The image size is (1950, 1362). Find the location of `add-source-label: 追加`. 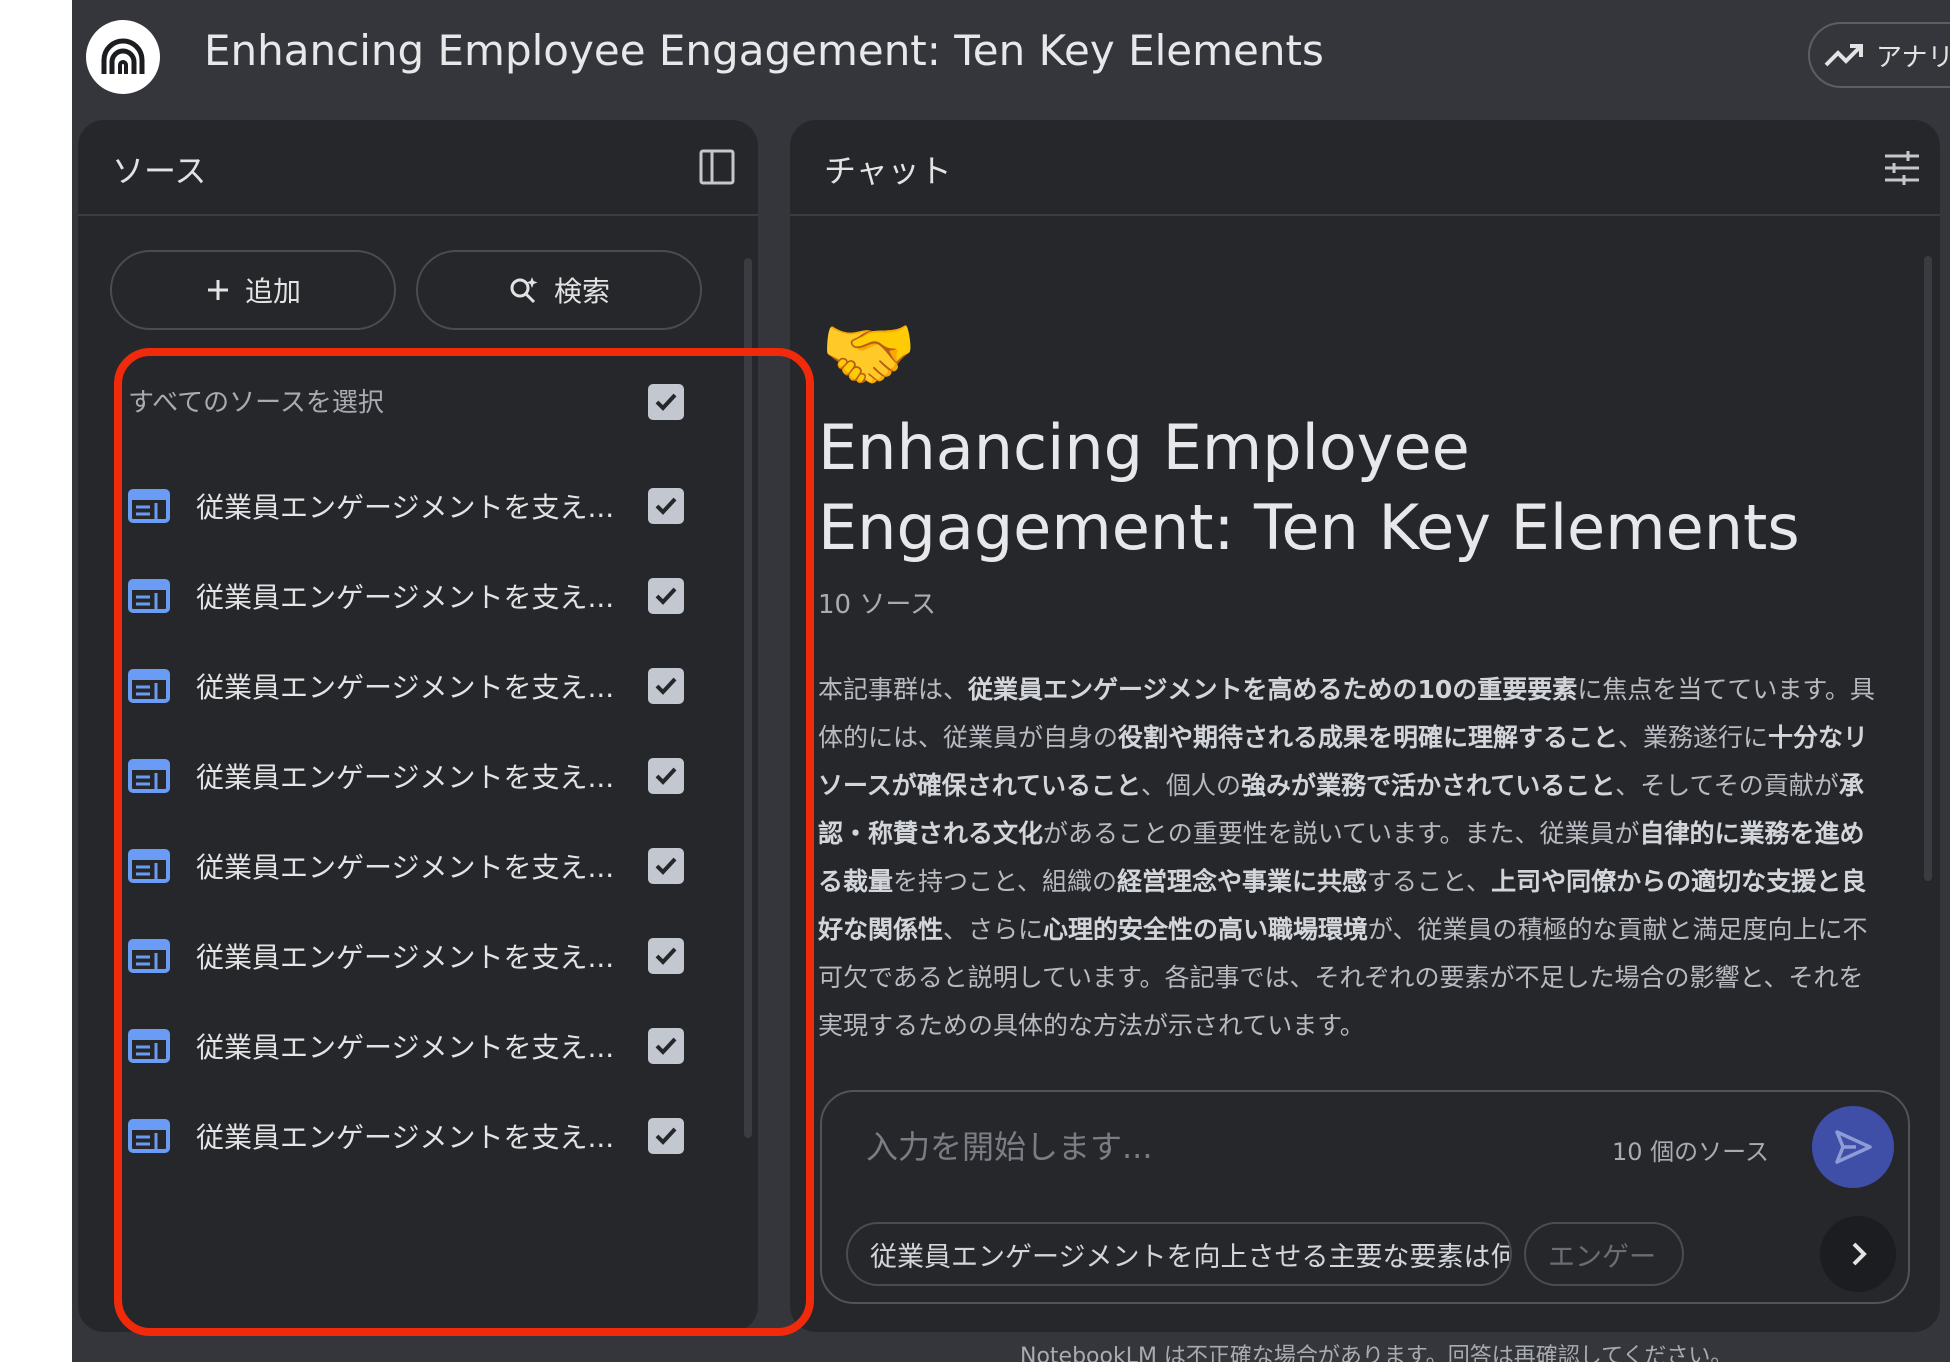

add-source-label: 追加 is located at coordinates (272, 291).